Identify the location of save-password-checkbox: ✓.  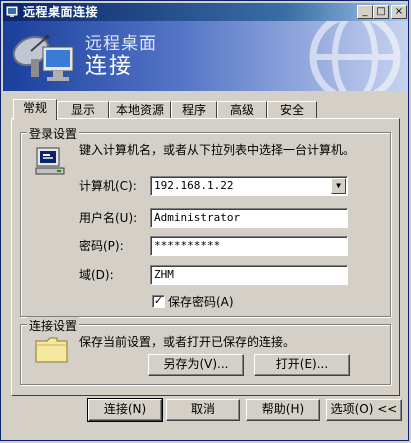
(158, 301).